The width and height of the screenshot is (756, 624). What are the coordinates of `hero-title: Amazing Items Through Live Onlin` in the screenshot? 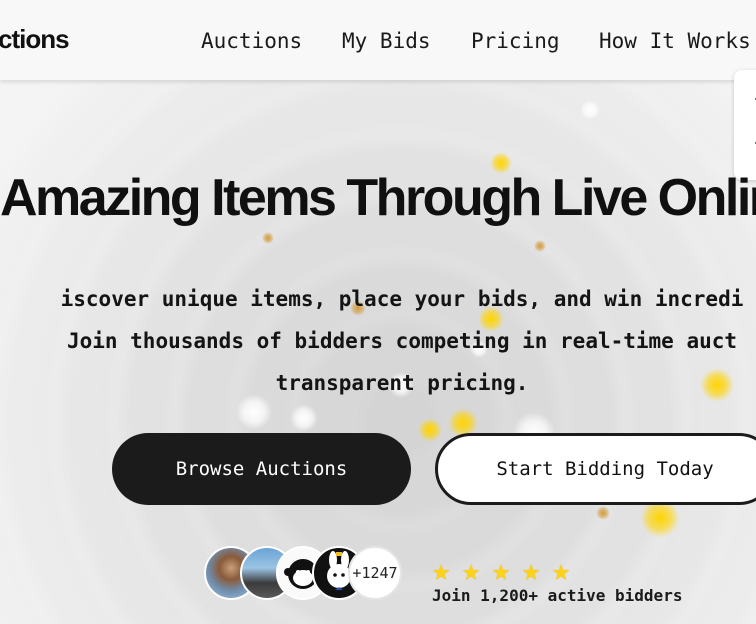 It's located at (378, 198).